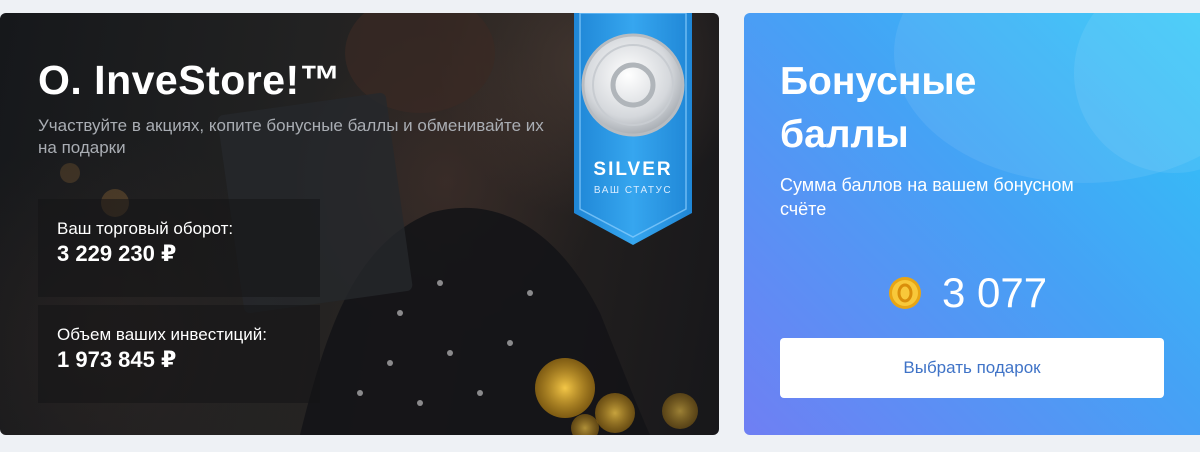  I want to click on page-title: О. InveStore!™, so click(190, 80).